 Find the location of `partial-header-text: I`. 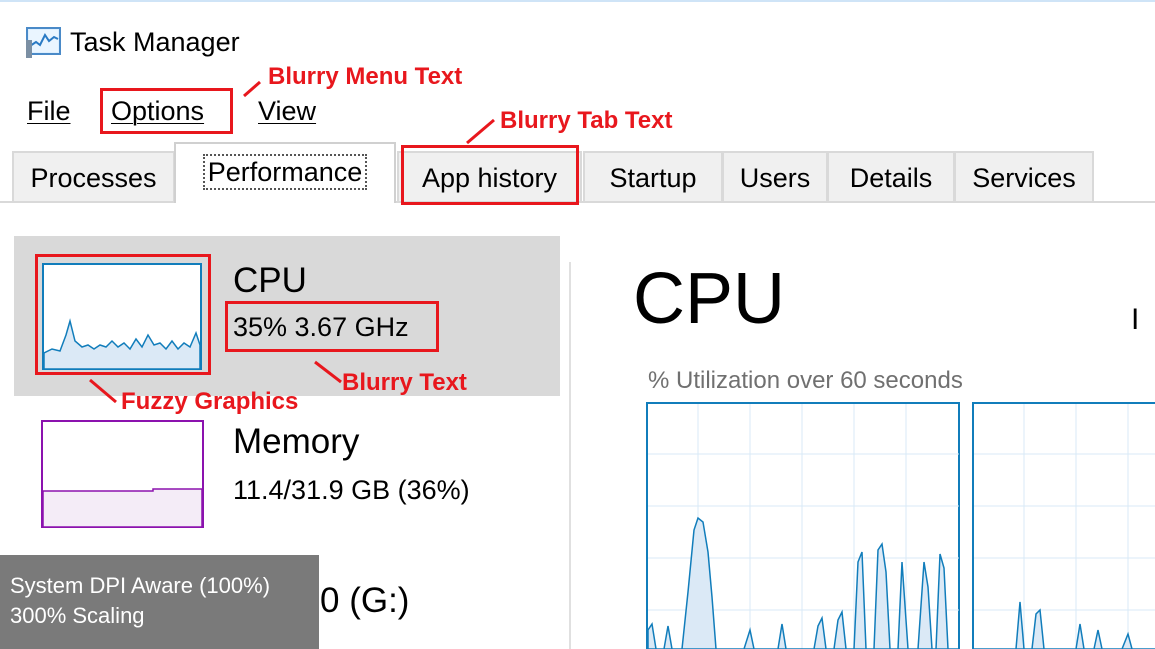

partial-header-text: I is located at coordinates (1135, 319).